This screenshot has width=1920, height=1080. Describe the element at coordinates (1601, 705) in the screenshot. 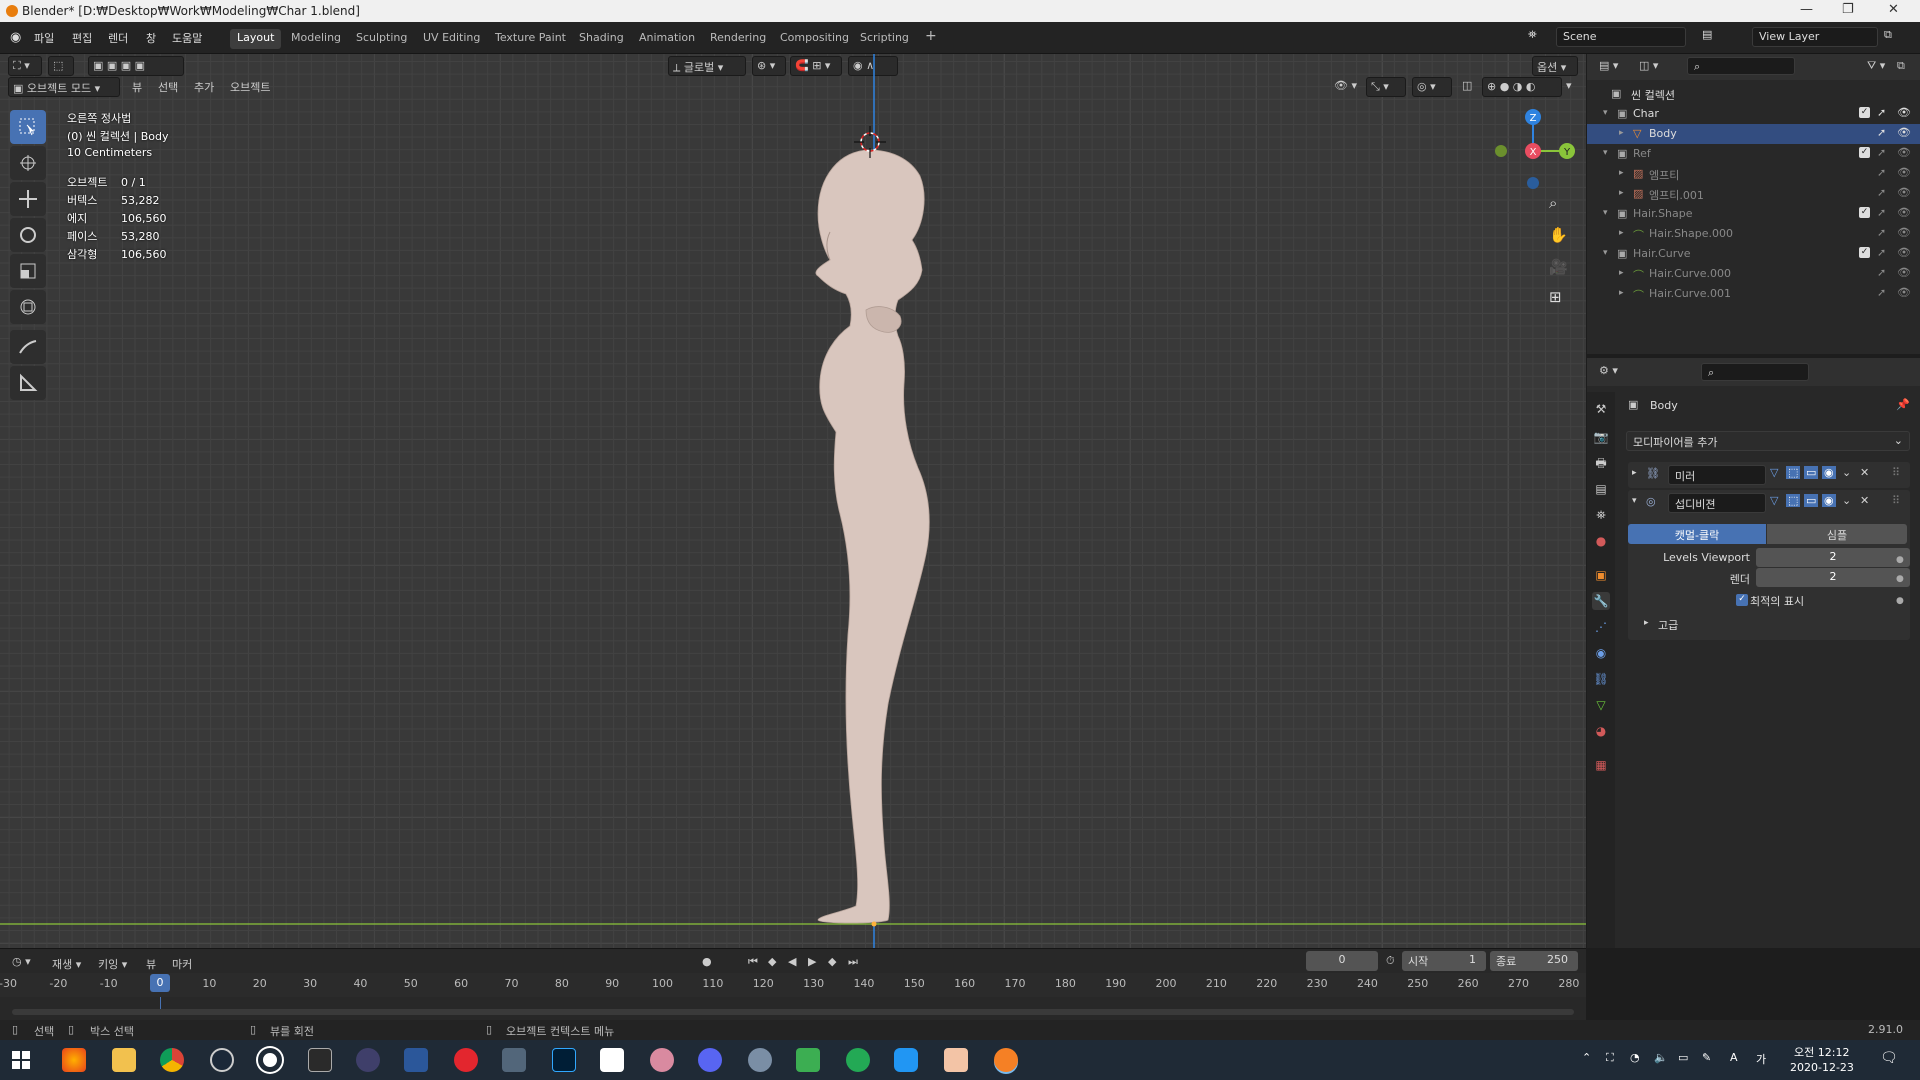

I see `data-tab-icon: ▽` at that location.